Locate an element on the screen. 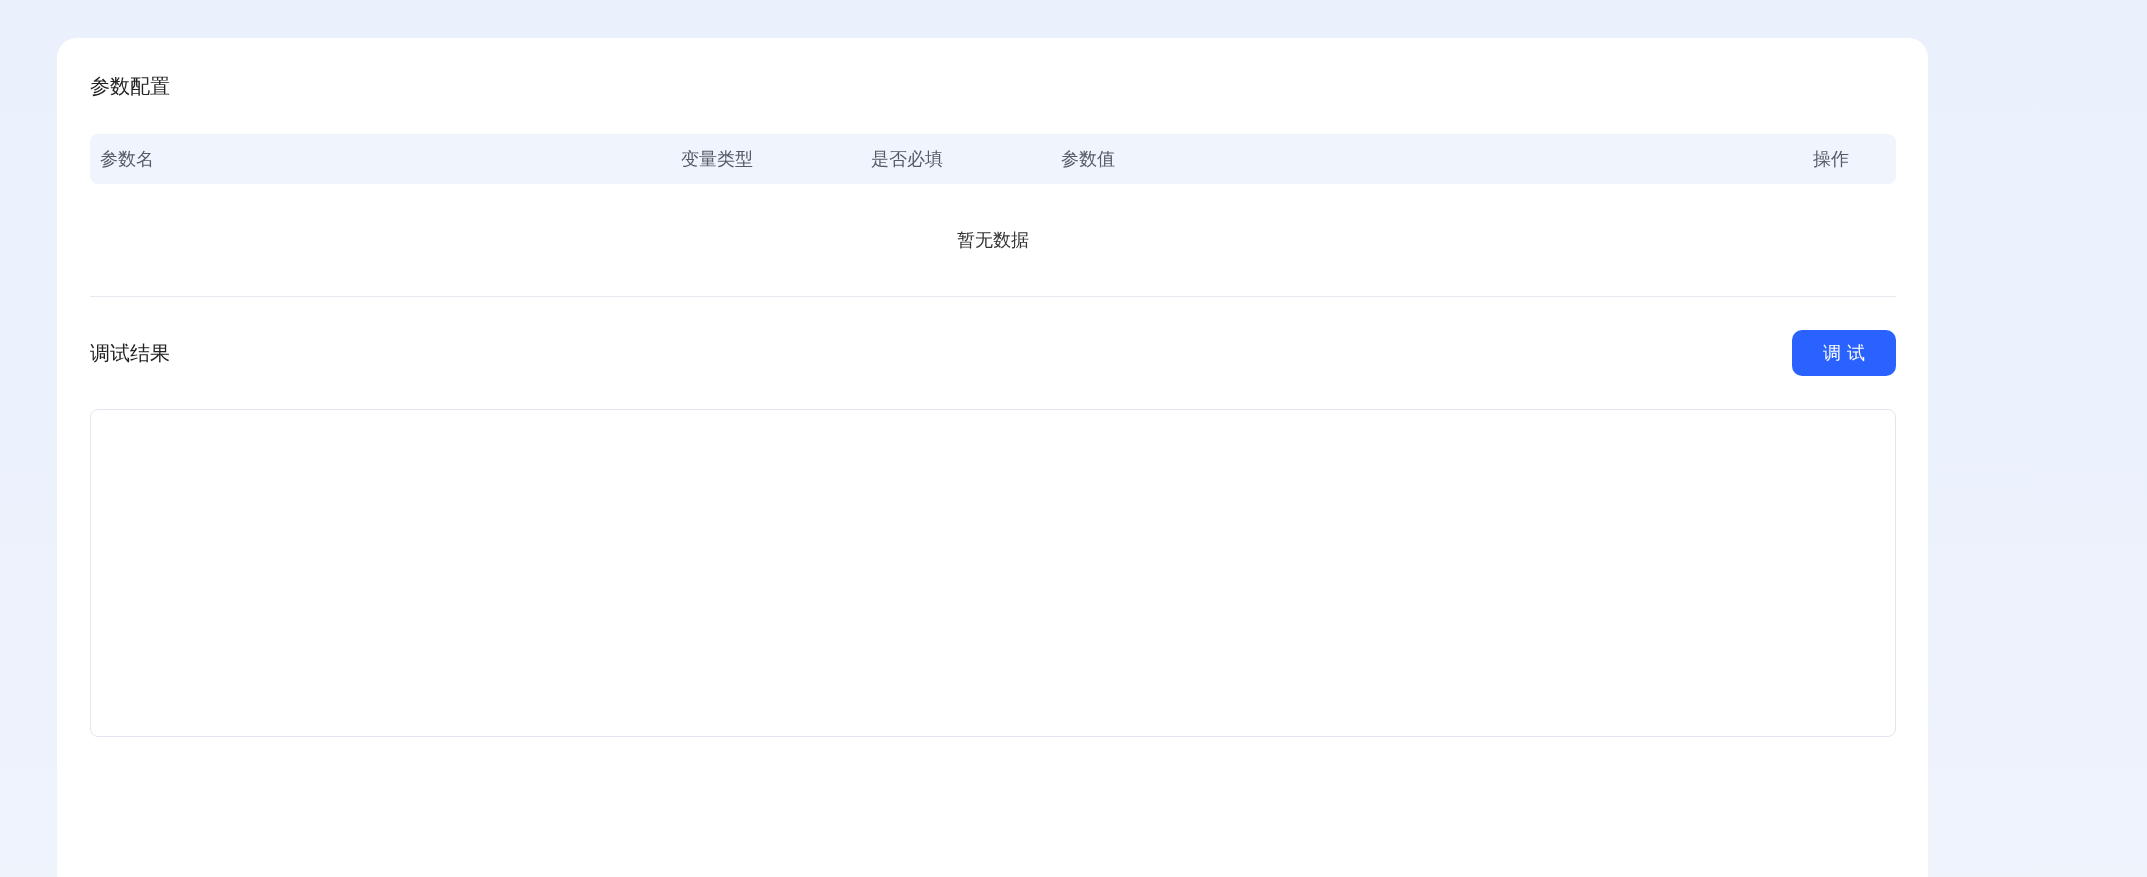 The width and height of the screenshot is (2147, 877). column-header: 变量类型 is located at coordinates (717, 159).